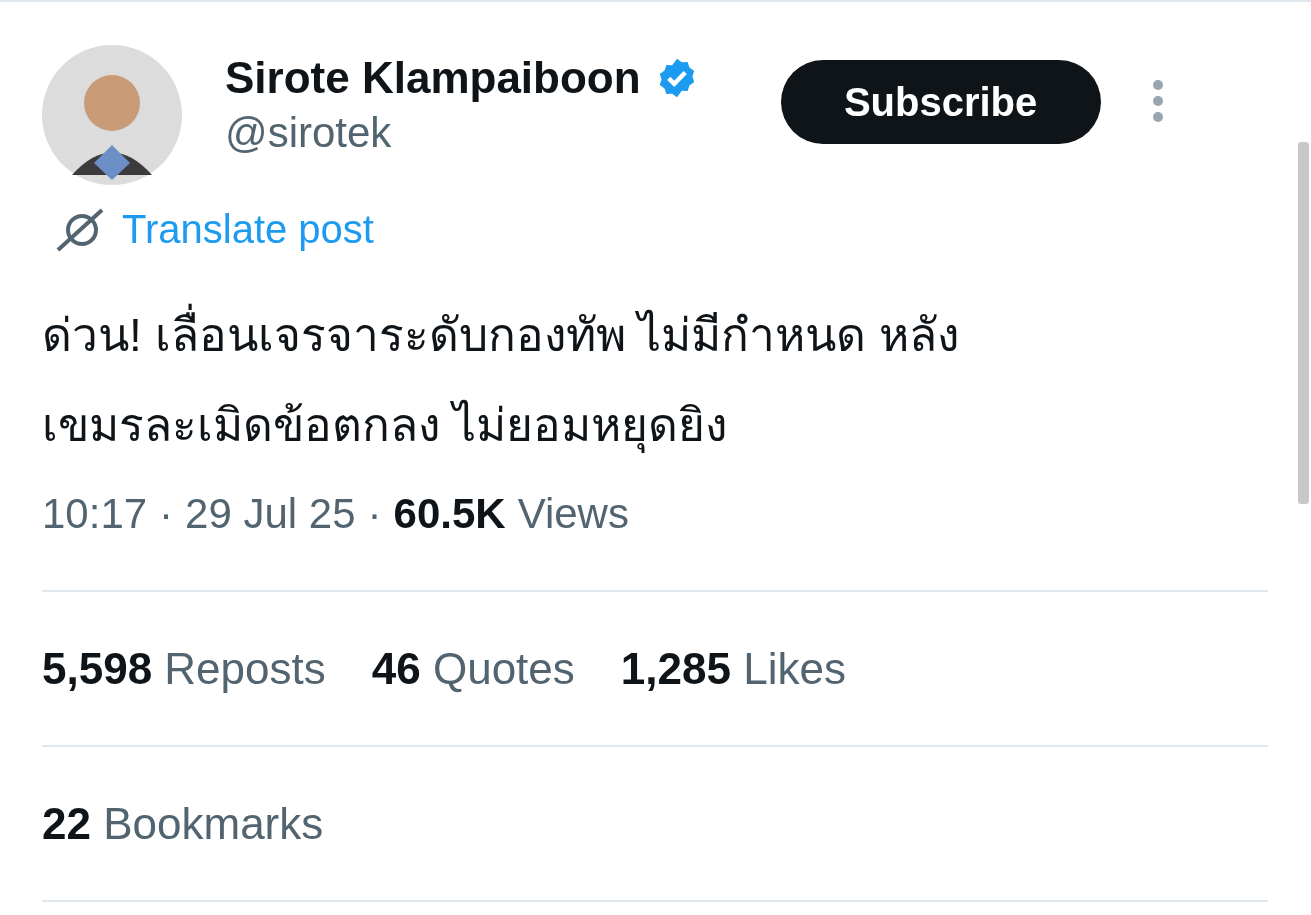 The height and width of the screenshot is (915, 1311). What do you see at coordinates (80, 229) in the screenshot?
I see `translate-icon` at bounding box center [80, 229].